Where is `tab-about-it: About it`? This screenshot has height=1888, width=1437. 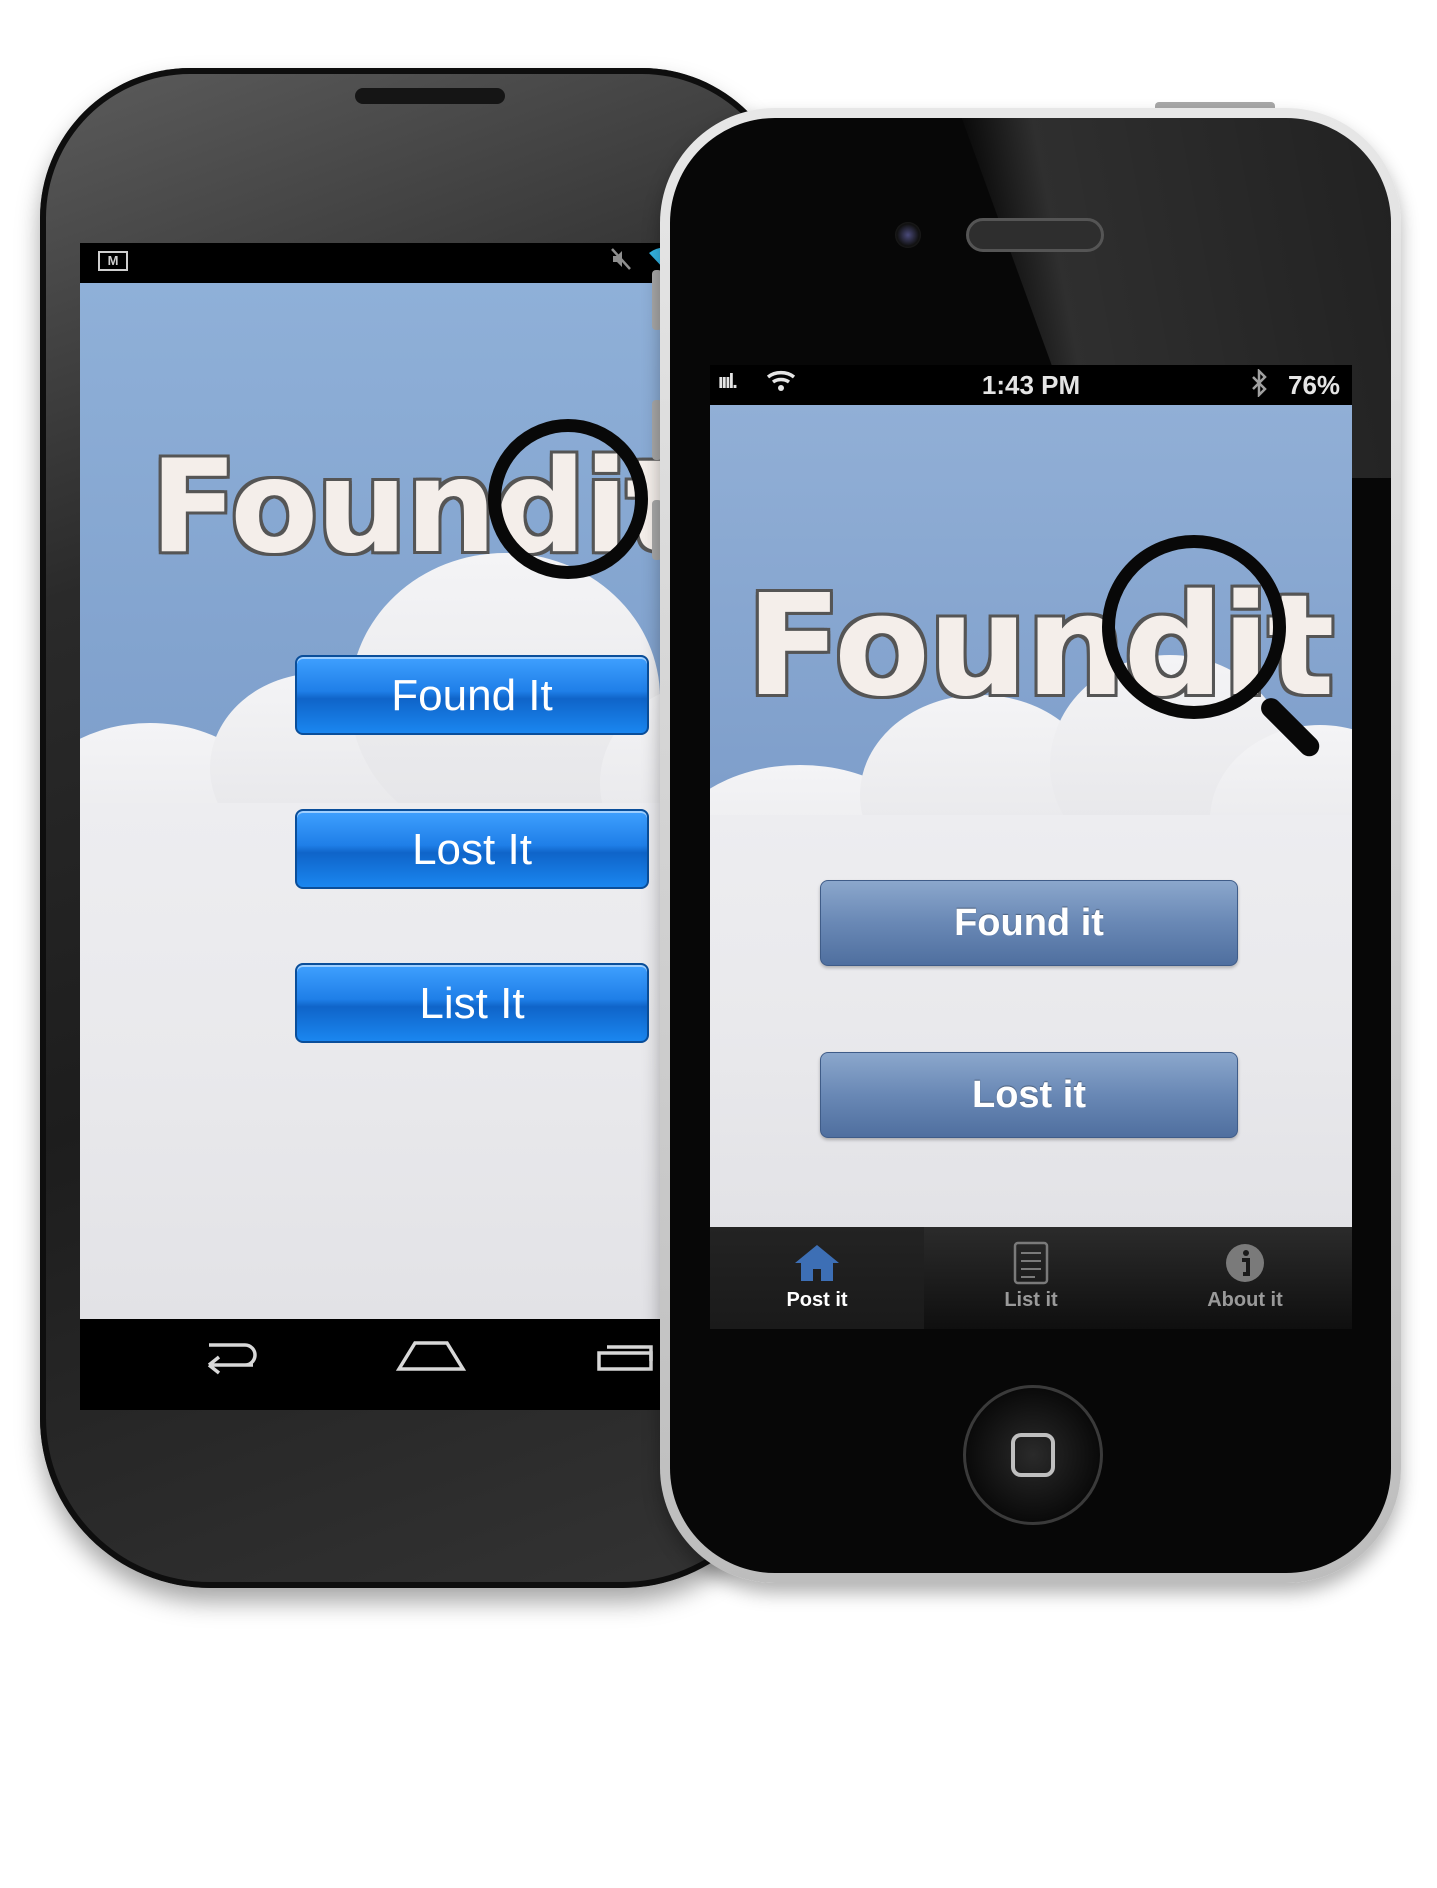
tab-about-it: About it is located at coordinates (1245, 1278).